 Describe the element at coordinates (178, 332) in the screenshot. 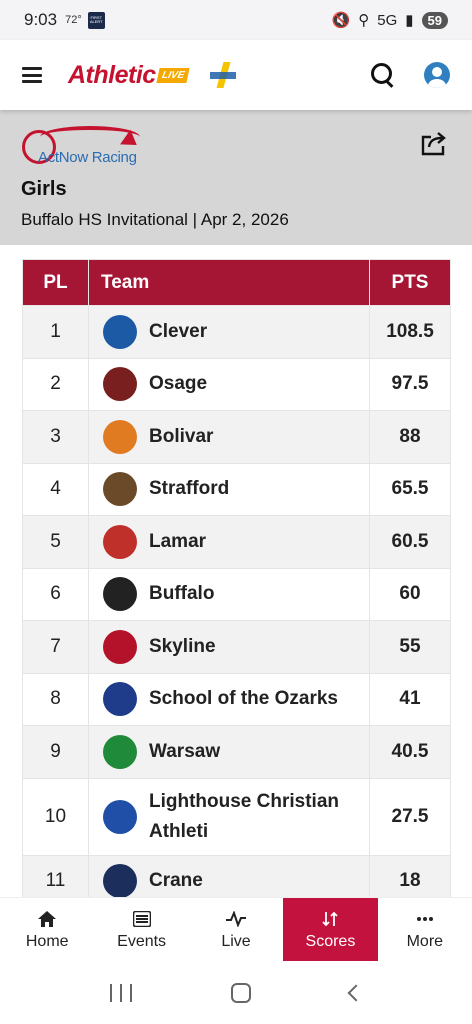

I see `team-name: Clever` at that location.